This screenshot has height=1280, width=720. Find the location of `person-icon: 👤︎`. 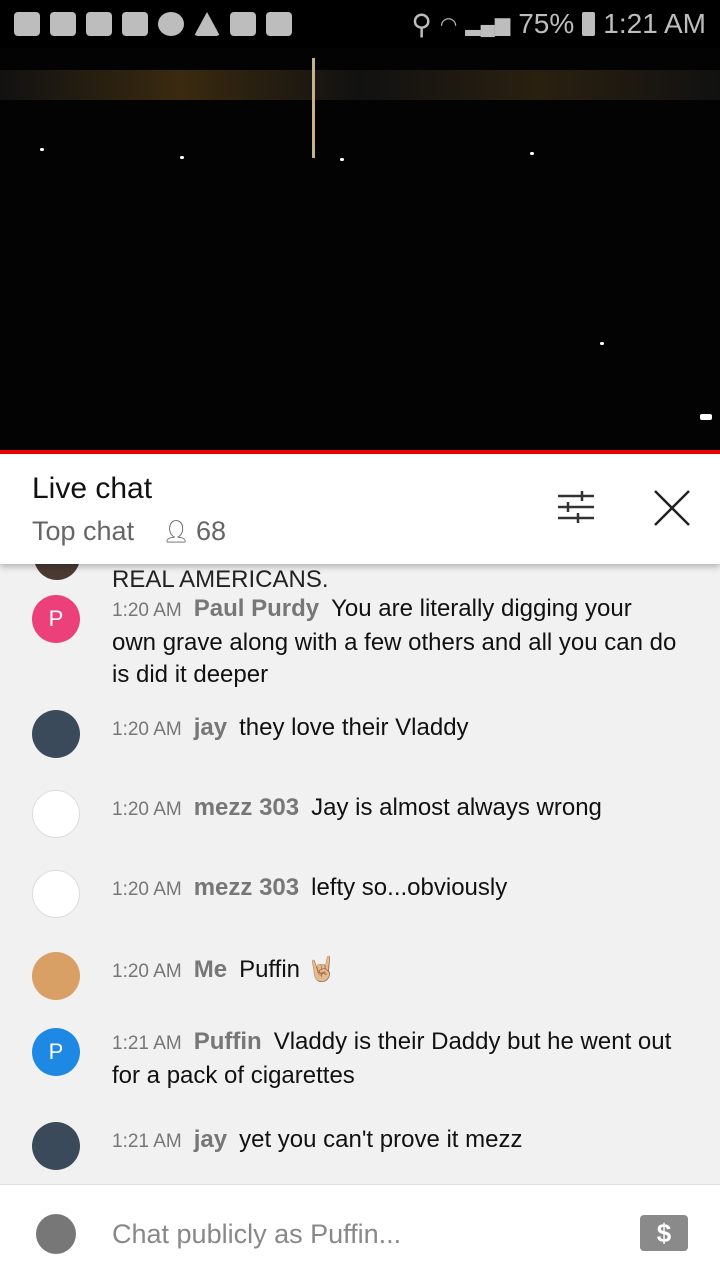

person-icon: 👤︎ is located at coordinates (176, 531).